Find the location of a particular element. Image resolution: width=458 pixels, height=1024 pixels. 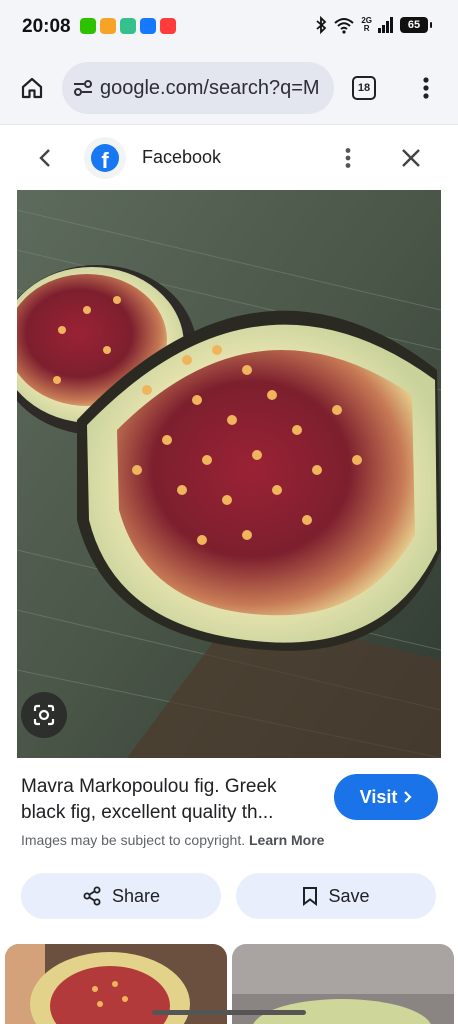

url-text: google.com/search?q=M is located at coordinates (210, 87).